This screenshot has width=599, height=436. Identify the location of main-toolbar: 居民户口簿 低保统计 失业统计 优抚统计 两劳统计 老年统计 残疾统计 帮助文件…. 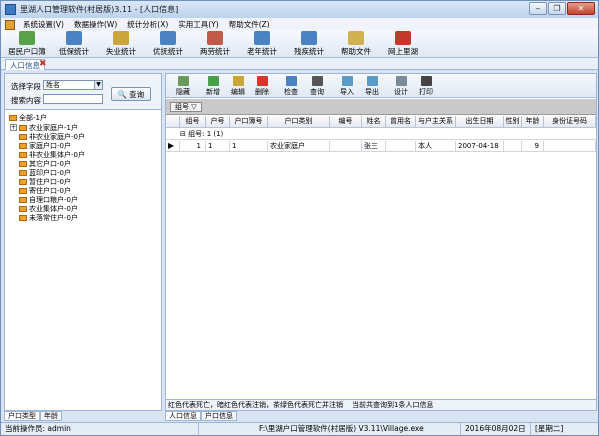
(299, 44).